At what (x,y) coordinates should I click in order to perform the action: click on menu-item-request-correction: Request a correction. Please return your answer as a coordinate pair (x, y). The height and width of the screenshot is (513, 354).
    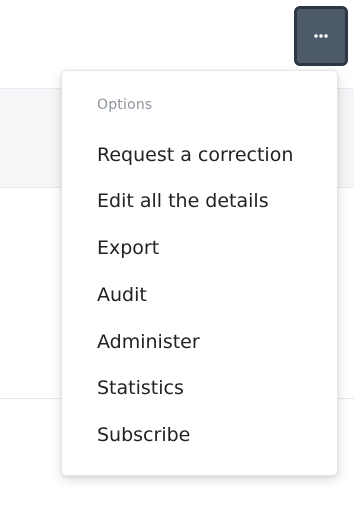
    Looking at the image, I should click on (195, 155).